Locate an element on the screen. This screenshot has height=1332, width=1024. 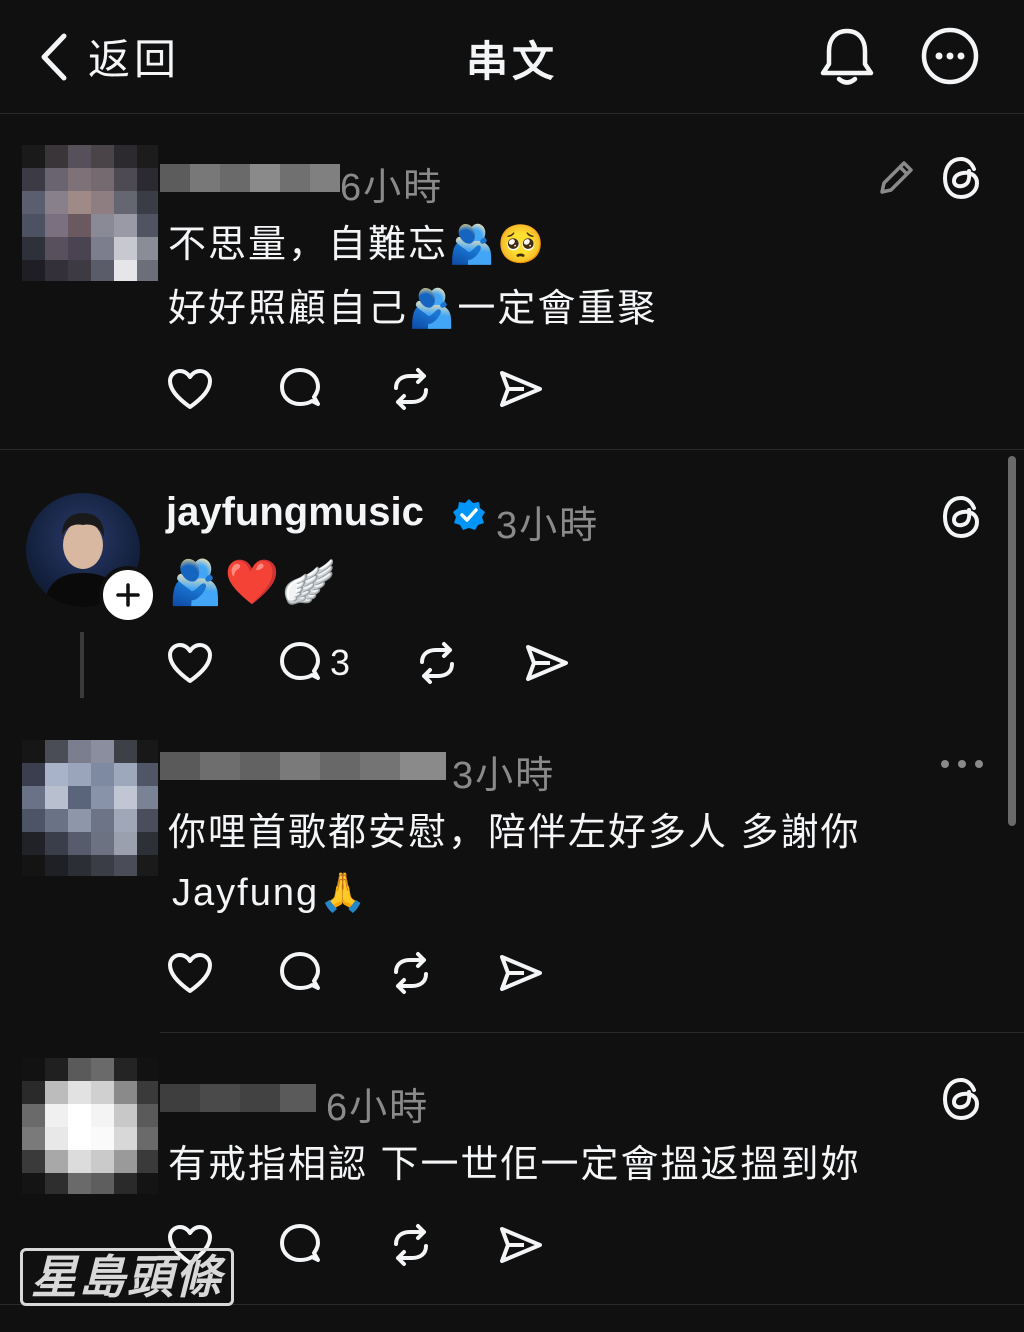
watermark: 星島頭條 is located at coordinates (127, 1277).